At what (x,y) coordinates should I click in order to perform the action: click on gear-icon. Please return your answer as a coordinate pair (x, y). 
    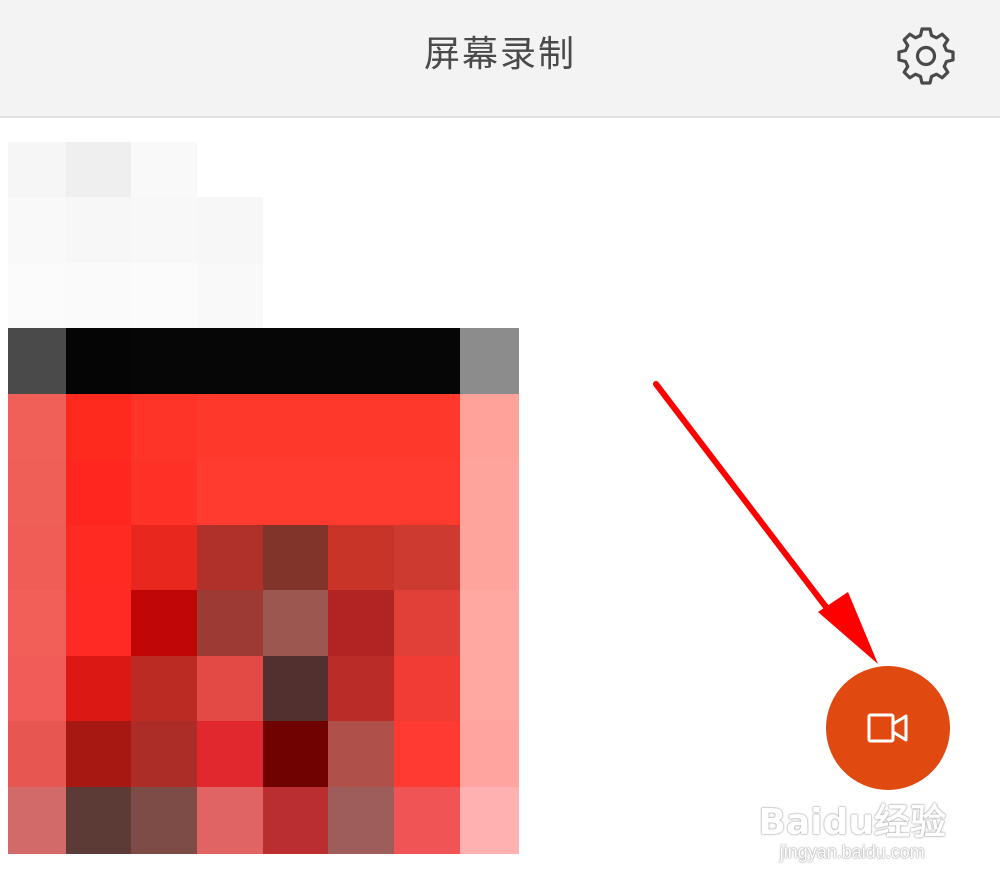
    Looking at the image, I should click on (926, 56).